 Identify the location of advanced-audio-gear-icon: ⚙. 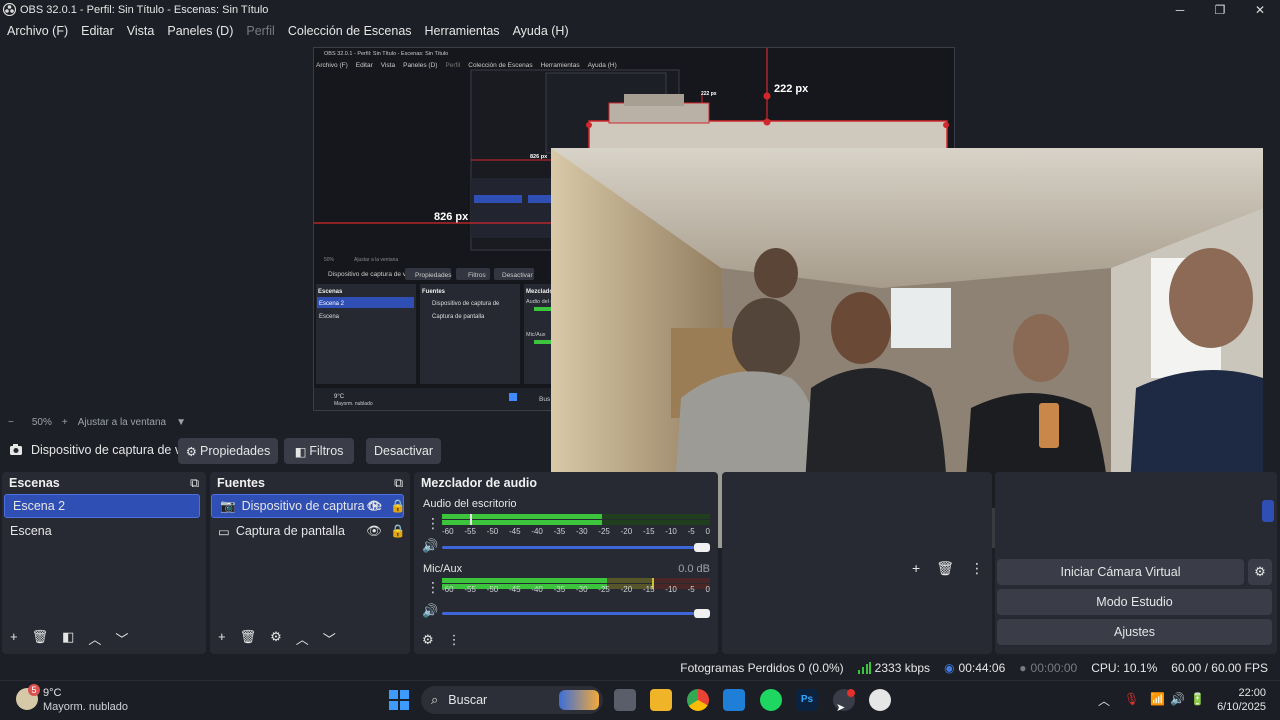
(428, 640).